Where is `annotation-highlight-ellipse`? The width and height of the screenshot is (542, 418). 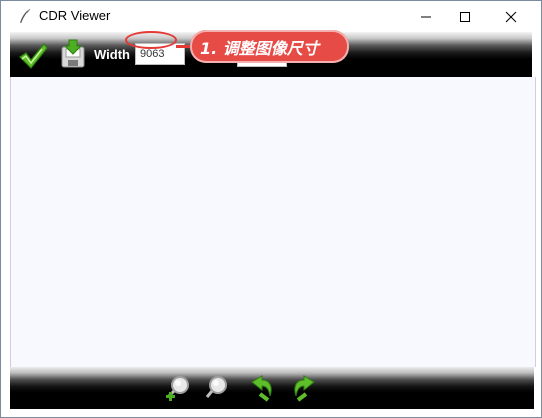
annotation-highlight-ellipse is located at coordinates (151, 40).